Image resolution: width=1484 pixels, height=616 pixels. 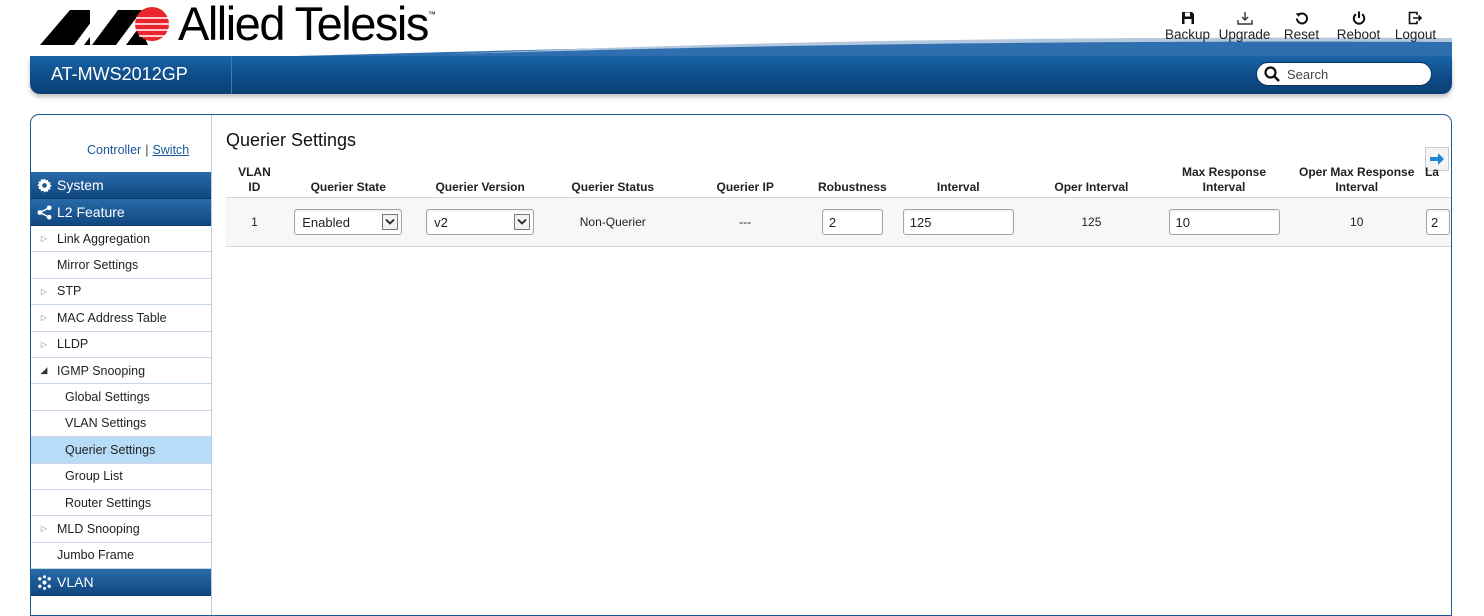 I want to click on col-querier-ip: Querier IP, so click(x=745, y=181).